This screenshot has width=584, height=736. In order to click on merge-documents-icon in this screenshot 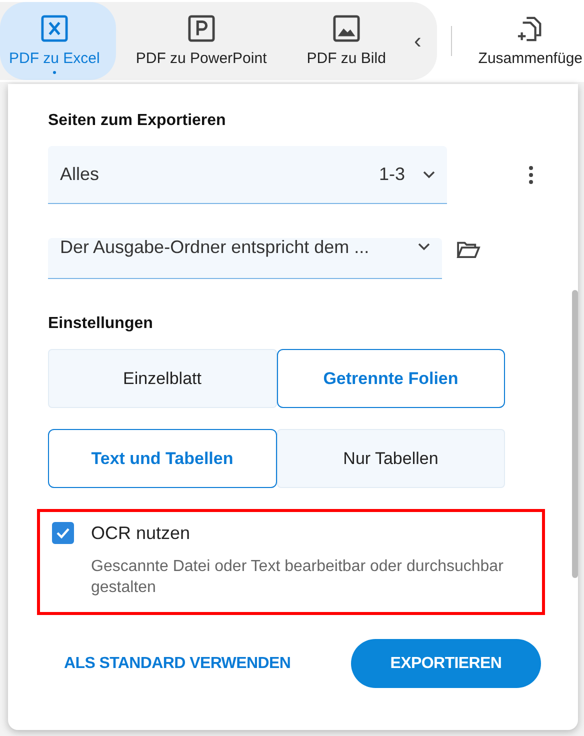, I will do `click(530, 28)`.